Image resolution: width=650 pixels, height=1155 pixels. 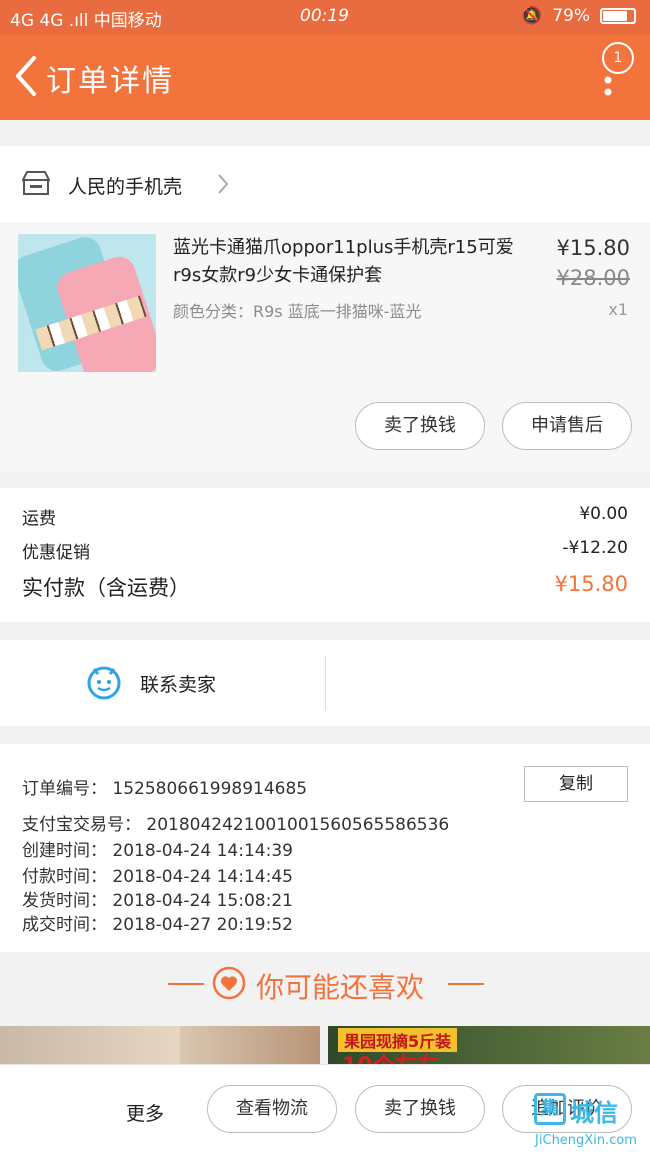 What do you see at coordinates (325, 77) in the screenshot?
I see `app-header: 订单详情 1` at bounding box center [325, 77].